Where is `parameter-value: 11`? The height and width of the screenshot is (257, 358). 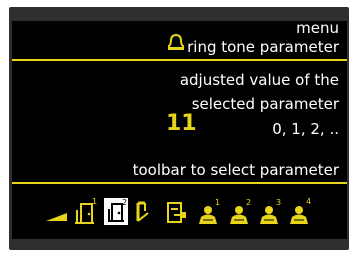
parameter-value: 11 is located at coordinates (181, 123).